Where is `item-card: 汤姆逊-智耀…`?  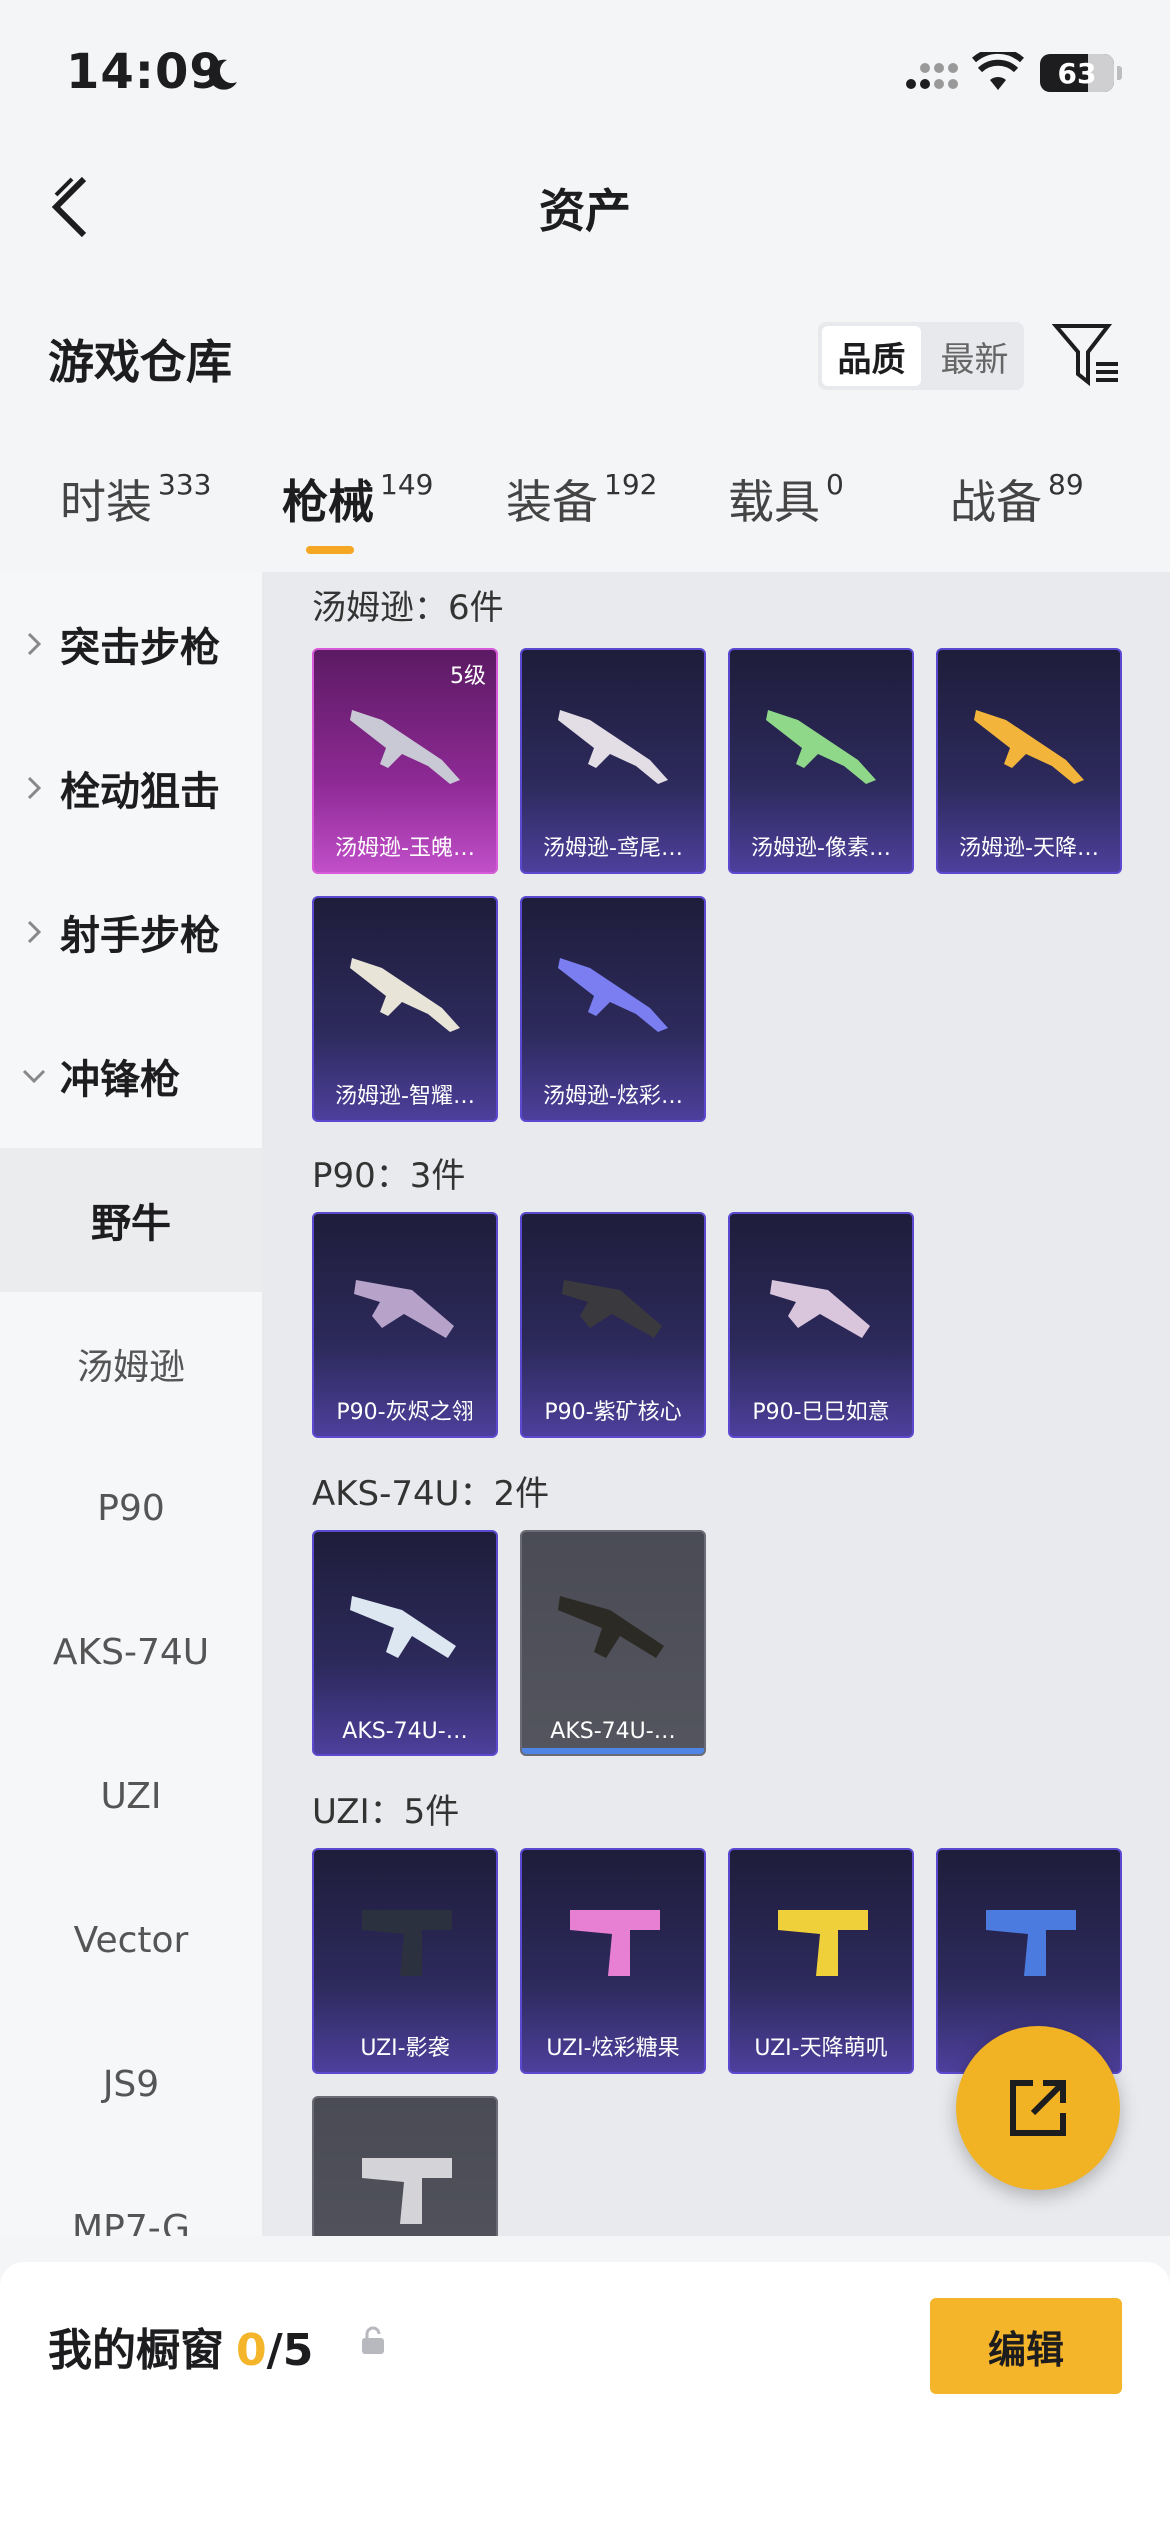 item-card: 汤姆逊-智耀… is located at coordinates (405, 1009).